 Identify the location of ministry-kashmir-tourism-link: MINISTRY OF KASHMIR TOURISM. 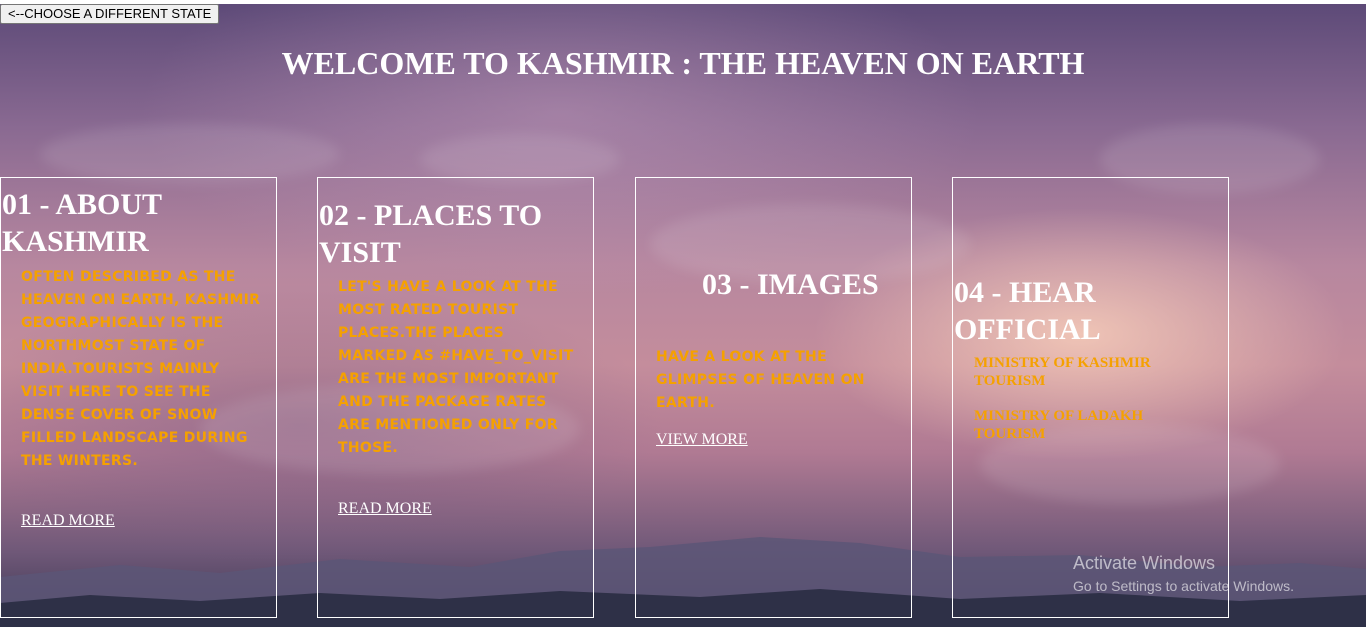
(1084, 372).